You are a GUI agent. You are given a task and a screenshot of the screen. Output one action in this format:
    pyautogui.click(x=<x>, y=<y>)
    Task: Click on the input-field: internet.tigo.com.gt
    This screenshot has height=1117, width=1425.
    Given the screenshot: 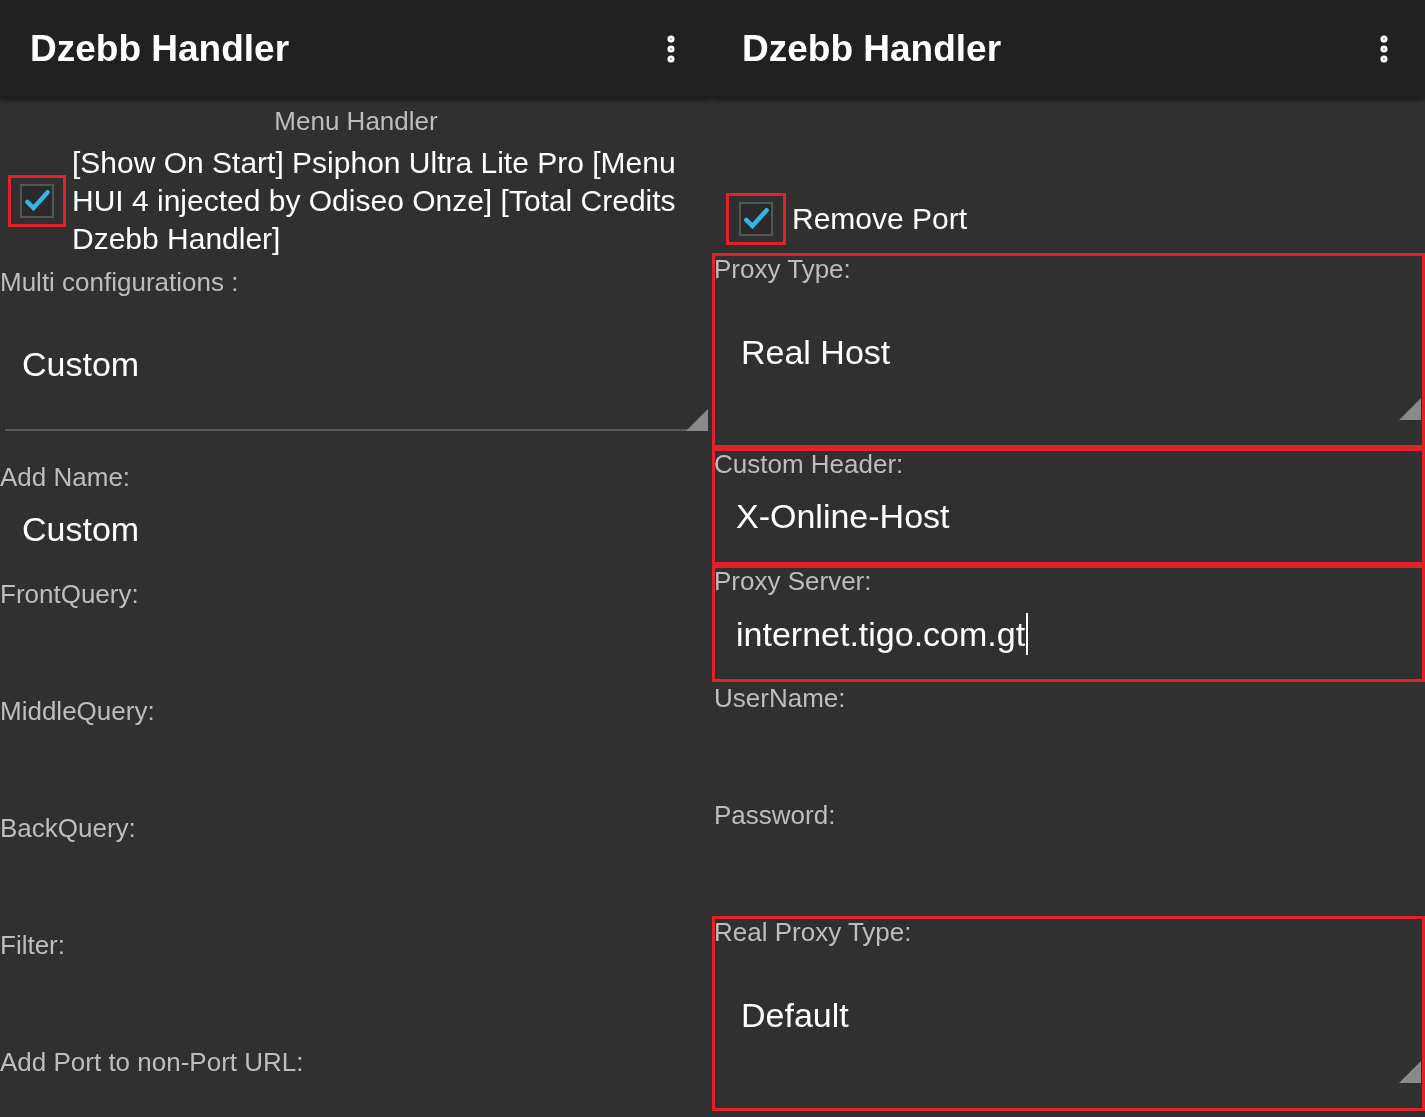 What is the action you would take?
    pyautogui.click(x=1068, y=626)
    